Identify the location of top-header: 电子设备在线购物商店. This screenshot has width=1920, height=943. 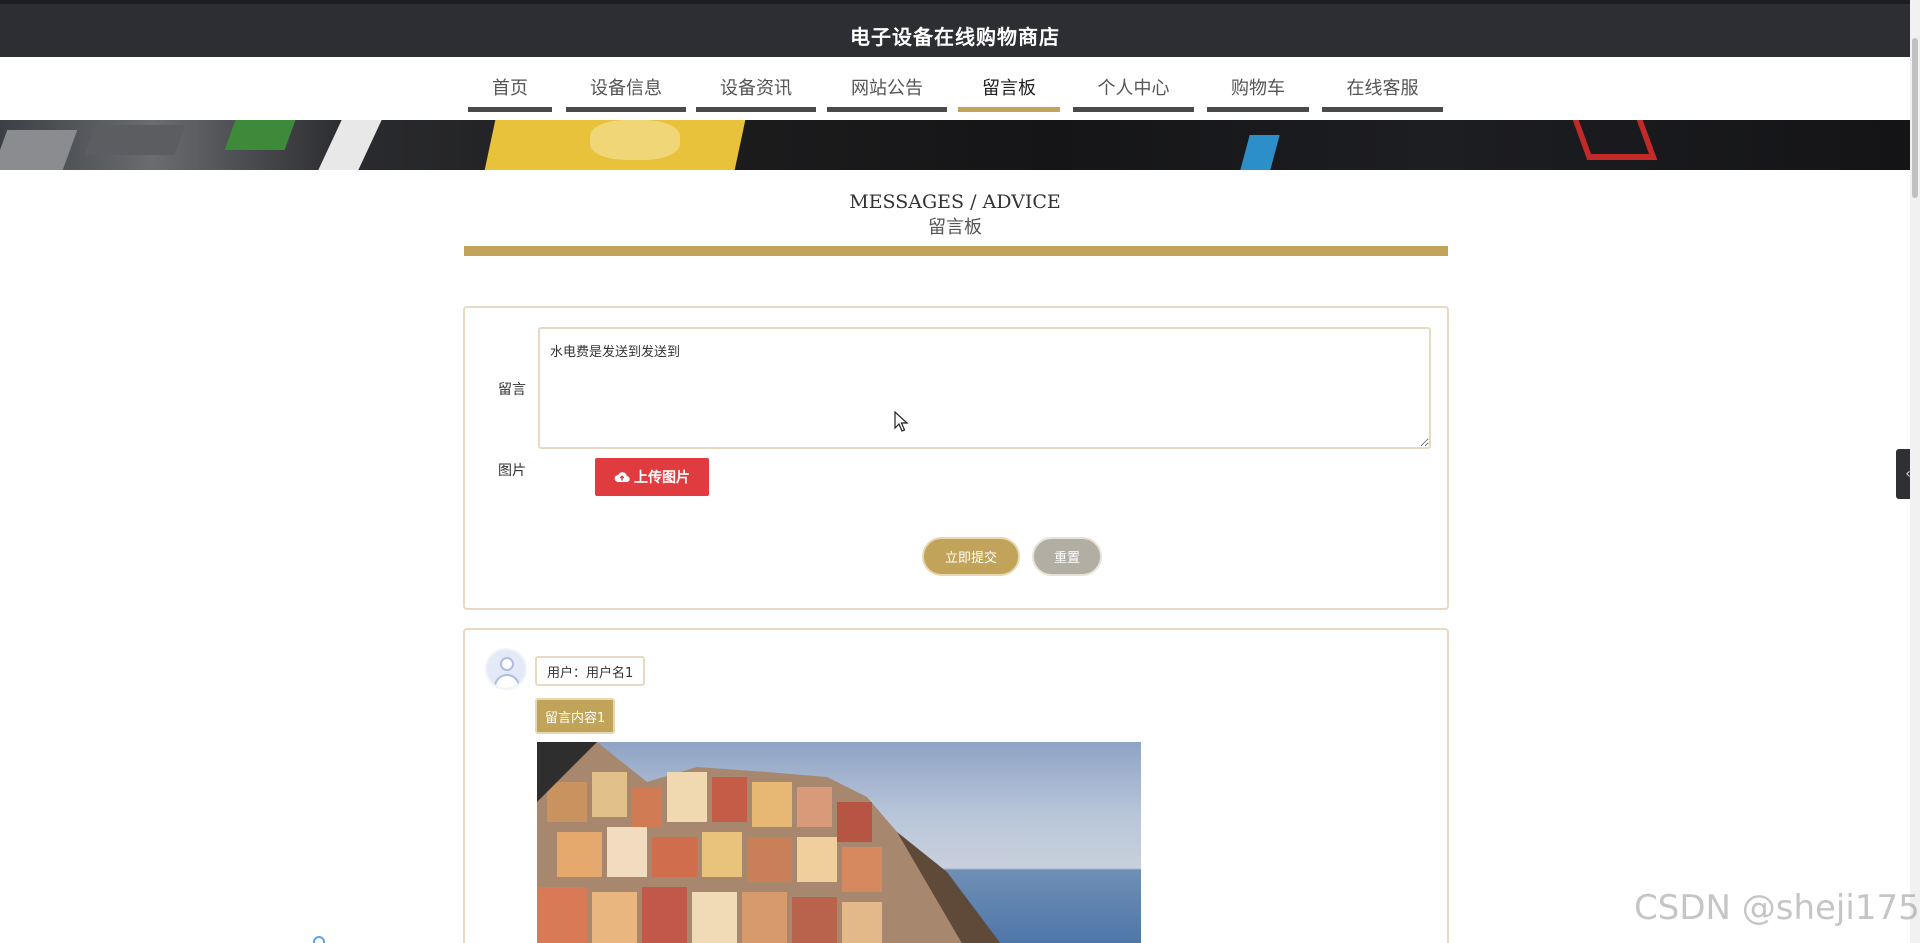
(955, 28).